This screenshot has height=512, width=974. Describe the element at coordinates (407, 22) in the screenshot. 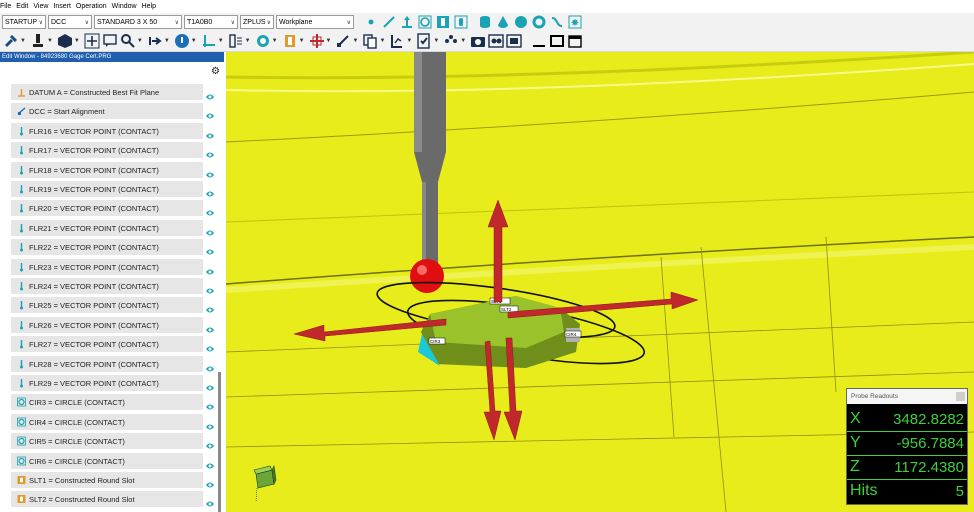

I see `plane-icon` at that location.